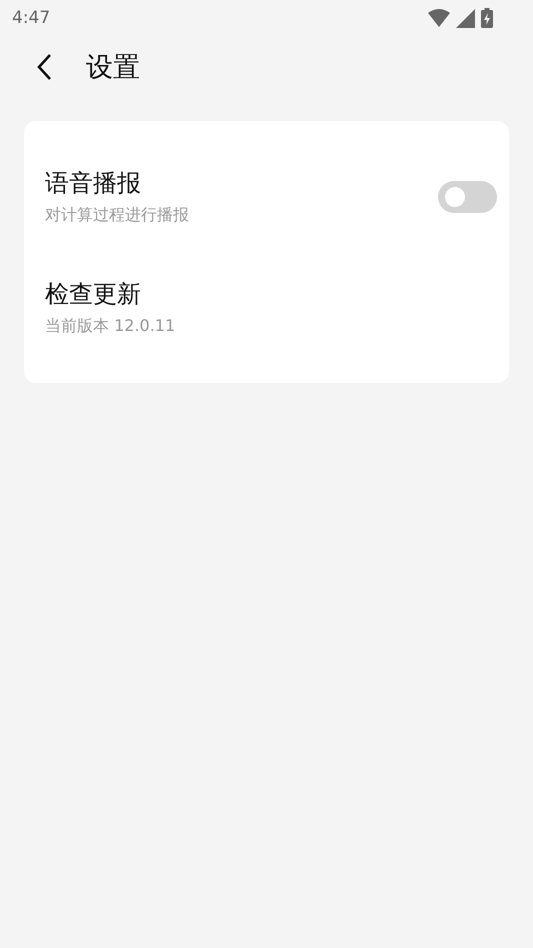 The width and height of the screenshot is (533, 948). What do you see at coordinates (439, 18) in the screenshot?
I see `wifi-icon` at bounding box center [439, 18].